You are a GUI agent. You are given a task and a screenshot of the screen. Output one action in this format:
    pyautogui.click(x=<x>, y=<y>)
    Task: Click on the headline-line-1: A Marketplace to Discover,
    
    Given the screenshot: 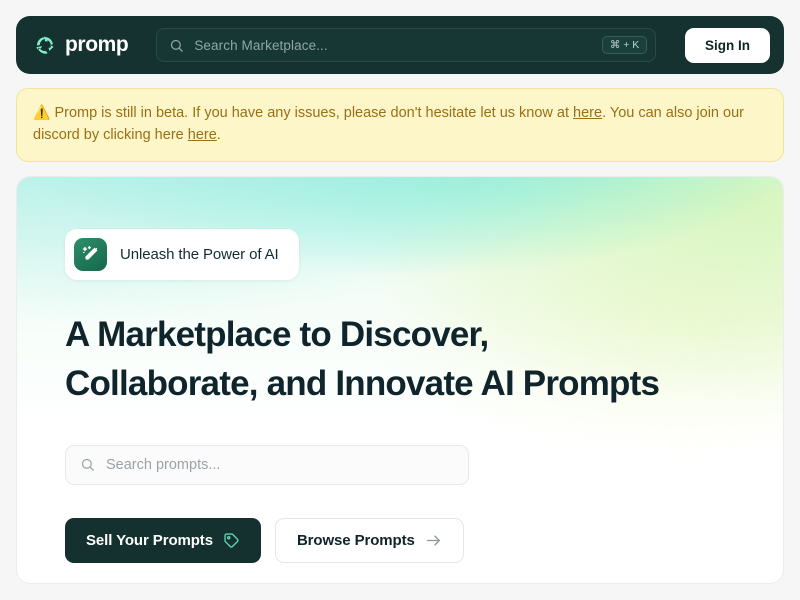 What is the action you would take?
    pyautogui.click(x=277, y=334)
    